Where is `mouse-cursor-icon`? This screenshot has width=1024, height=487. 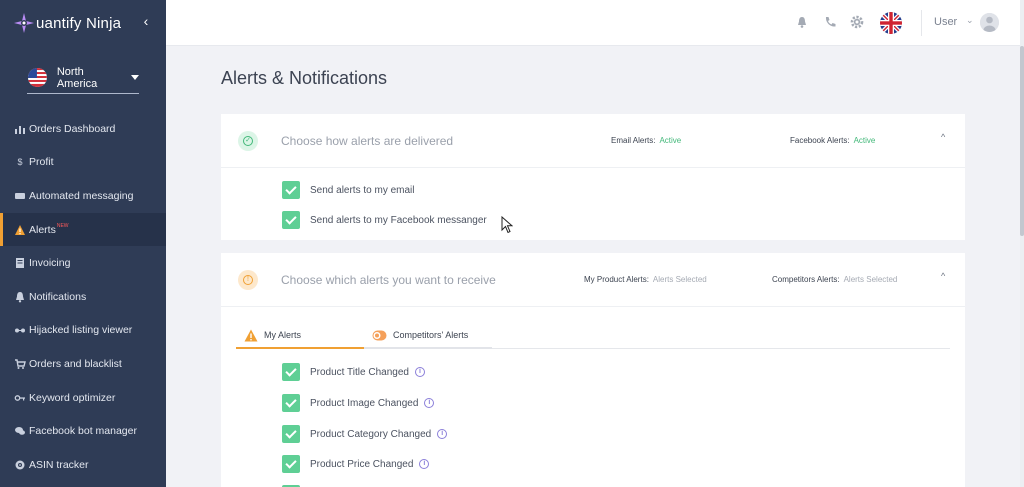
mouse-cursor-icon is located at coordinates (507, 225).